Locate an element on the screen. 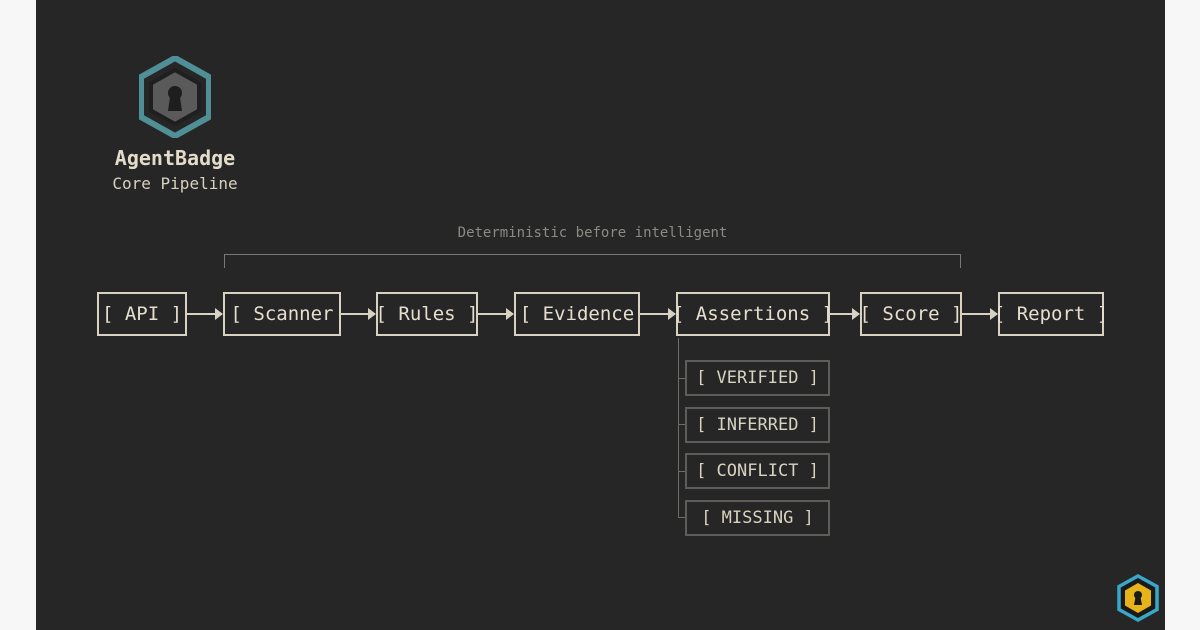 This screenshot has width=1200, height=630. node-evidence: [ Evidence is located at coordinates (577, 314).